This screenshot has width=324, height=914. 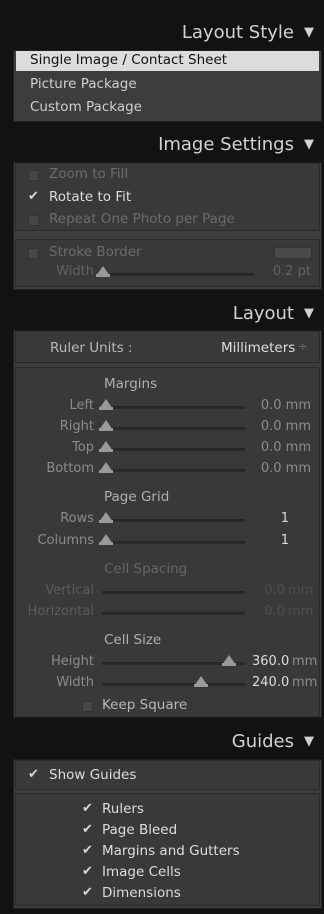 What do you see at coordinates (270, 661) in the screenshot?
I see `cell-height-value: 360.0` at bounding box center [270, 661].